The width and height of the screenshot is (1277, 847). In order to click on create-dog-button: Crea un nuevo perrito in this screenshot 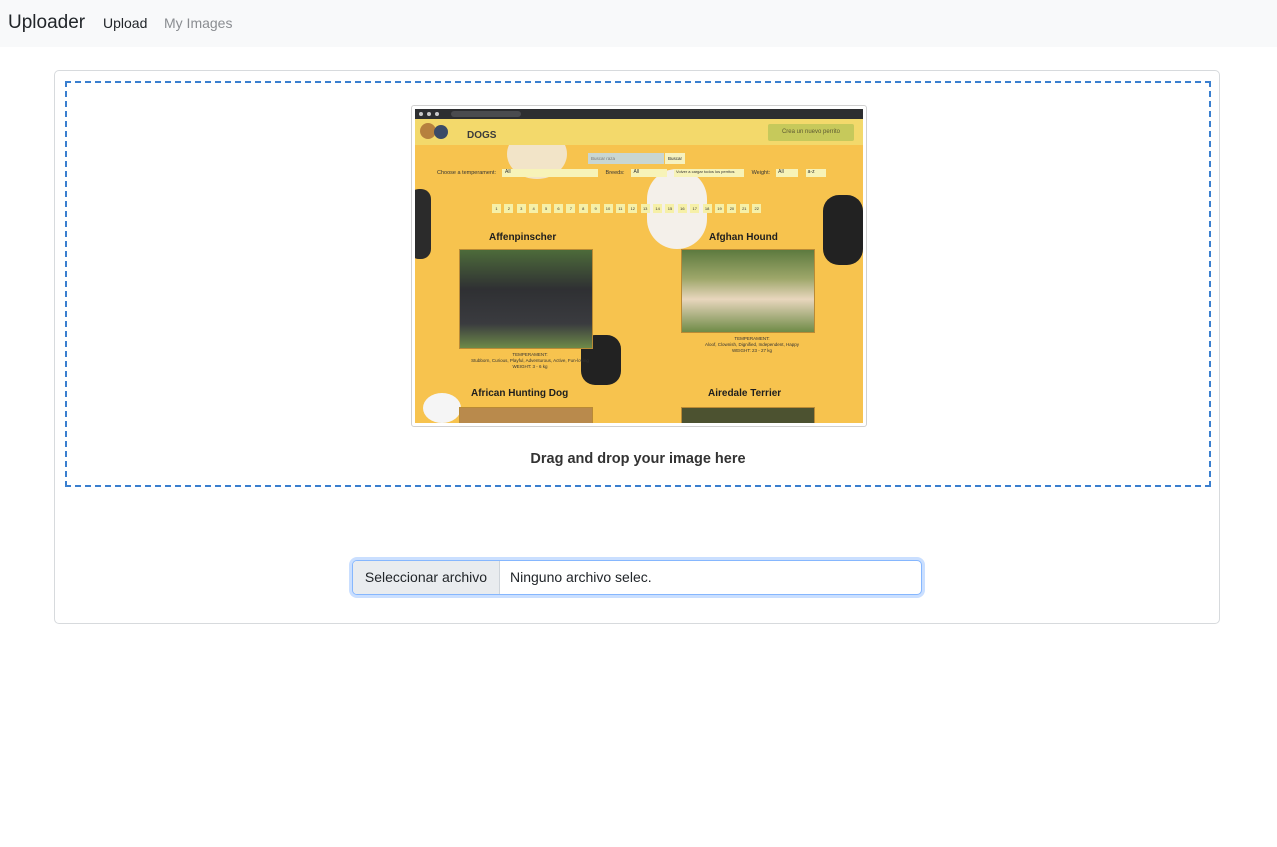, I will do `click(811, 132)`.